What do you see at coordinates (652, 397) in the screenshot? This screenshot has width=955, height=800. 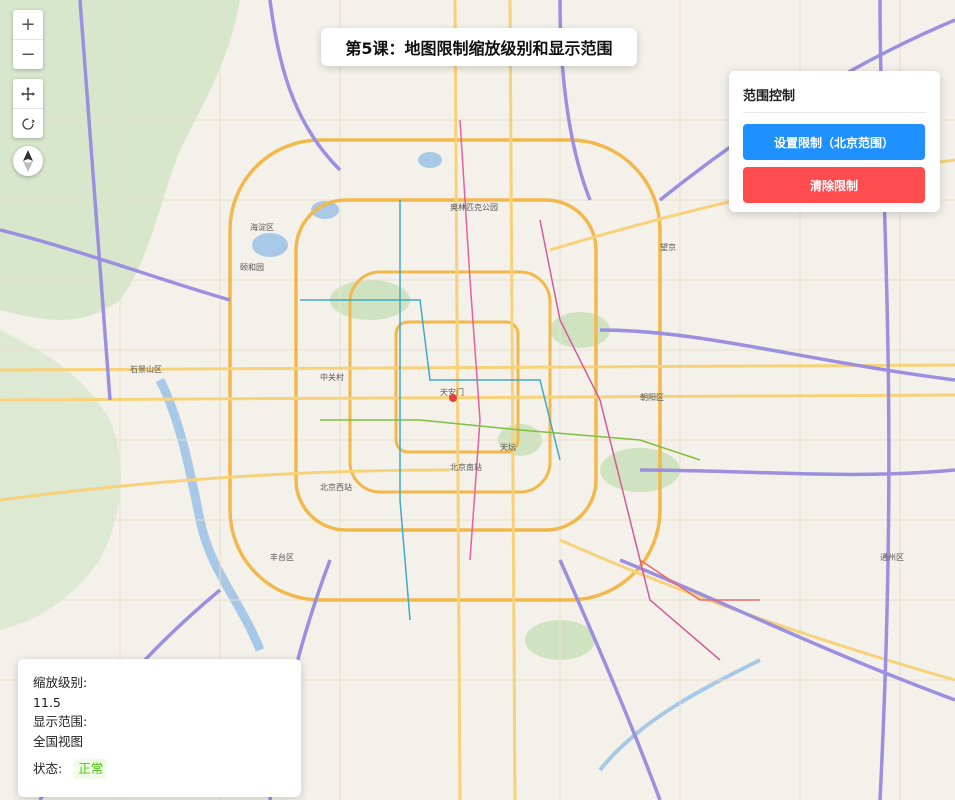 I see `svg-text: 朝阳区` at bounding box center [652, 397].